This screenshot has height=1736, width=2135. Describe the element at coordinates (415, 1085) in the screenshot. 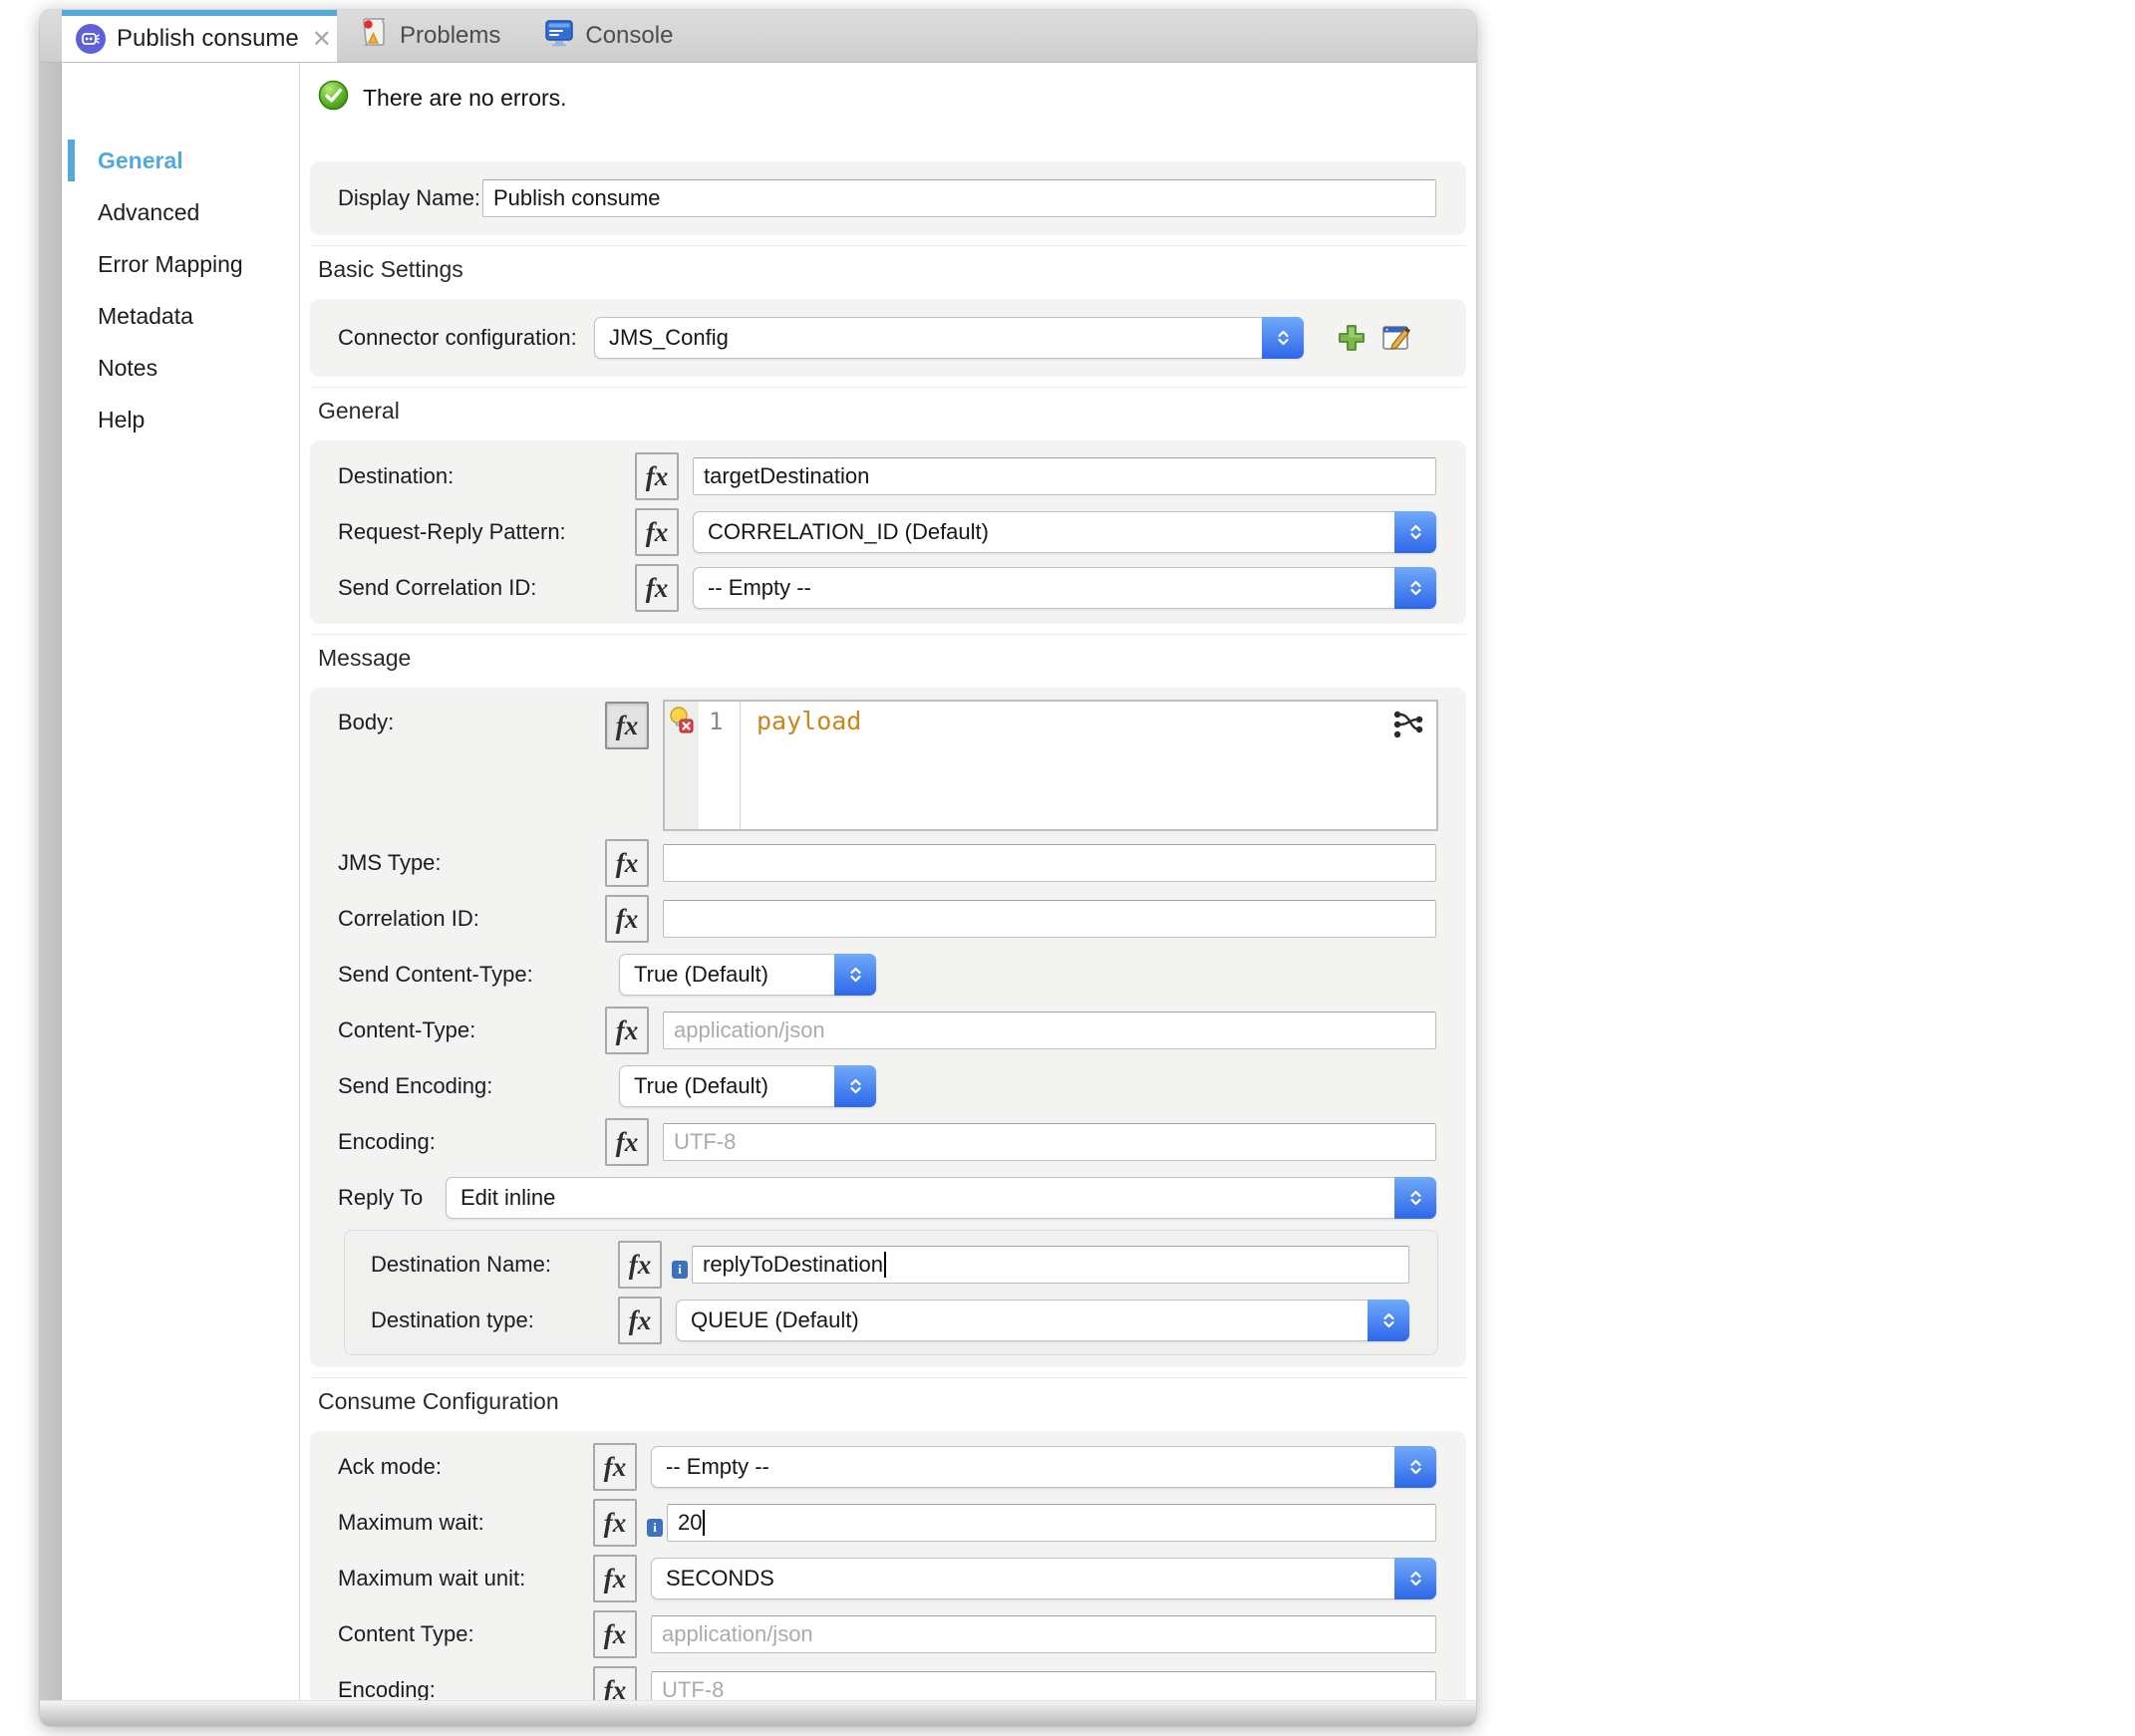

I see `send-encoding-label: Send Encoding:` at that location.